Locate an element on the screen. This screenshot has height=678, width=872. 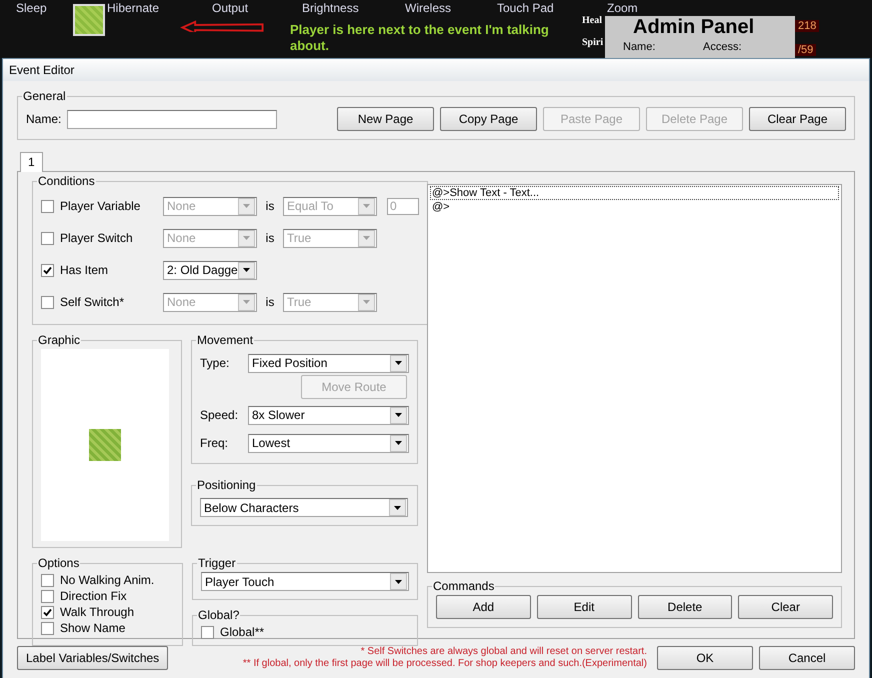
ok-button: OK is located at coordinates (705, 658).